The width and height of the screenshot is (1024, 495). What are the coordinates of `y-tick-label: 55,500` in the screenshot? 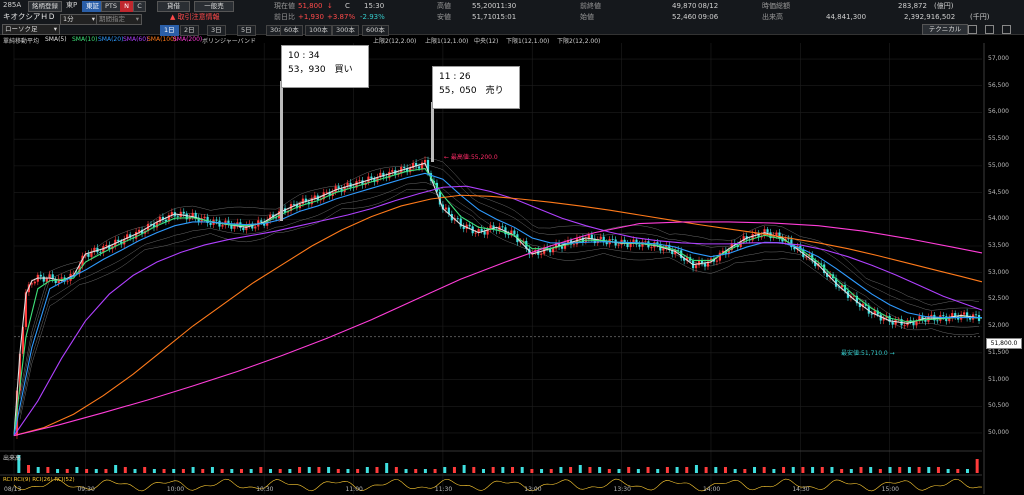 It's located at (998, 139).